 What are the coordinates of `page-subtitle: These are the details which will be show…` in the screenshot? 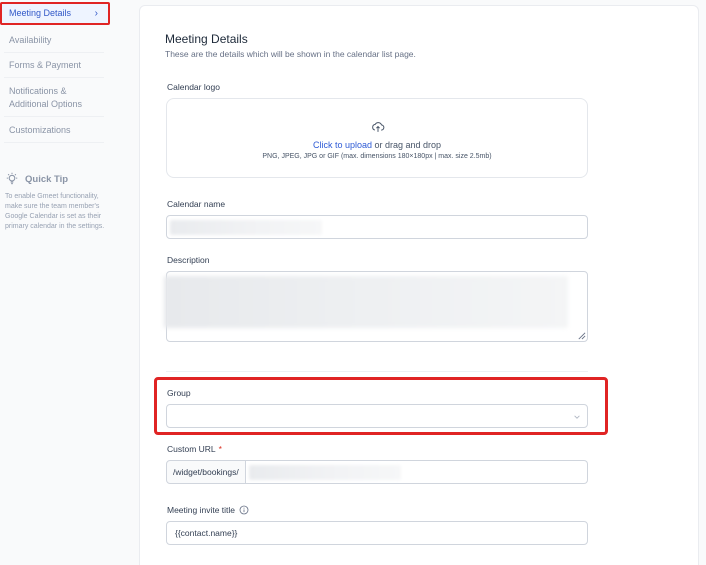 It's located at (290, 54).